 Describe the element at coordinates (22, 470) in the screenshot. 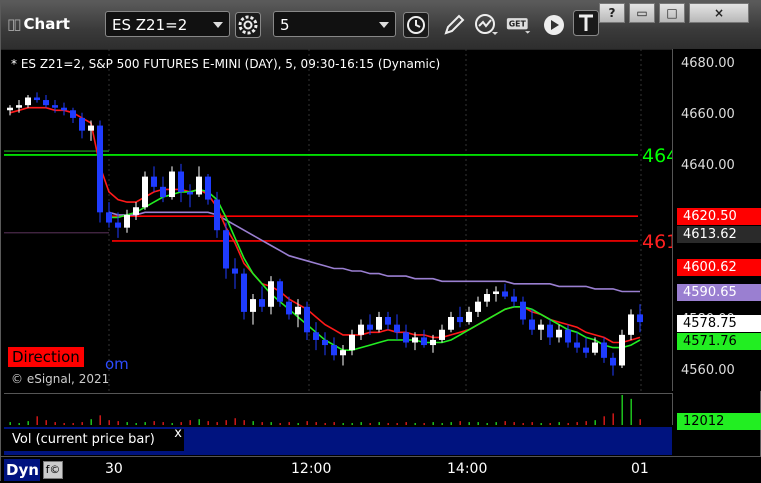

I see `dyn-button: Dyn` at that location.